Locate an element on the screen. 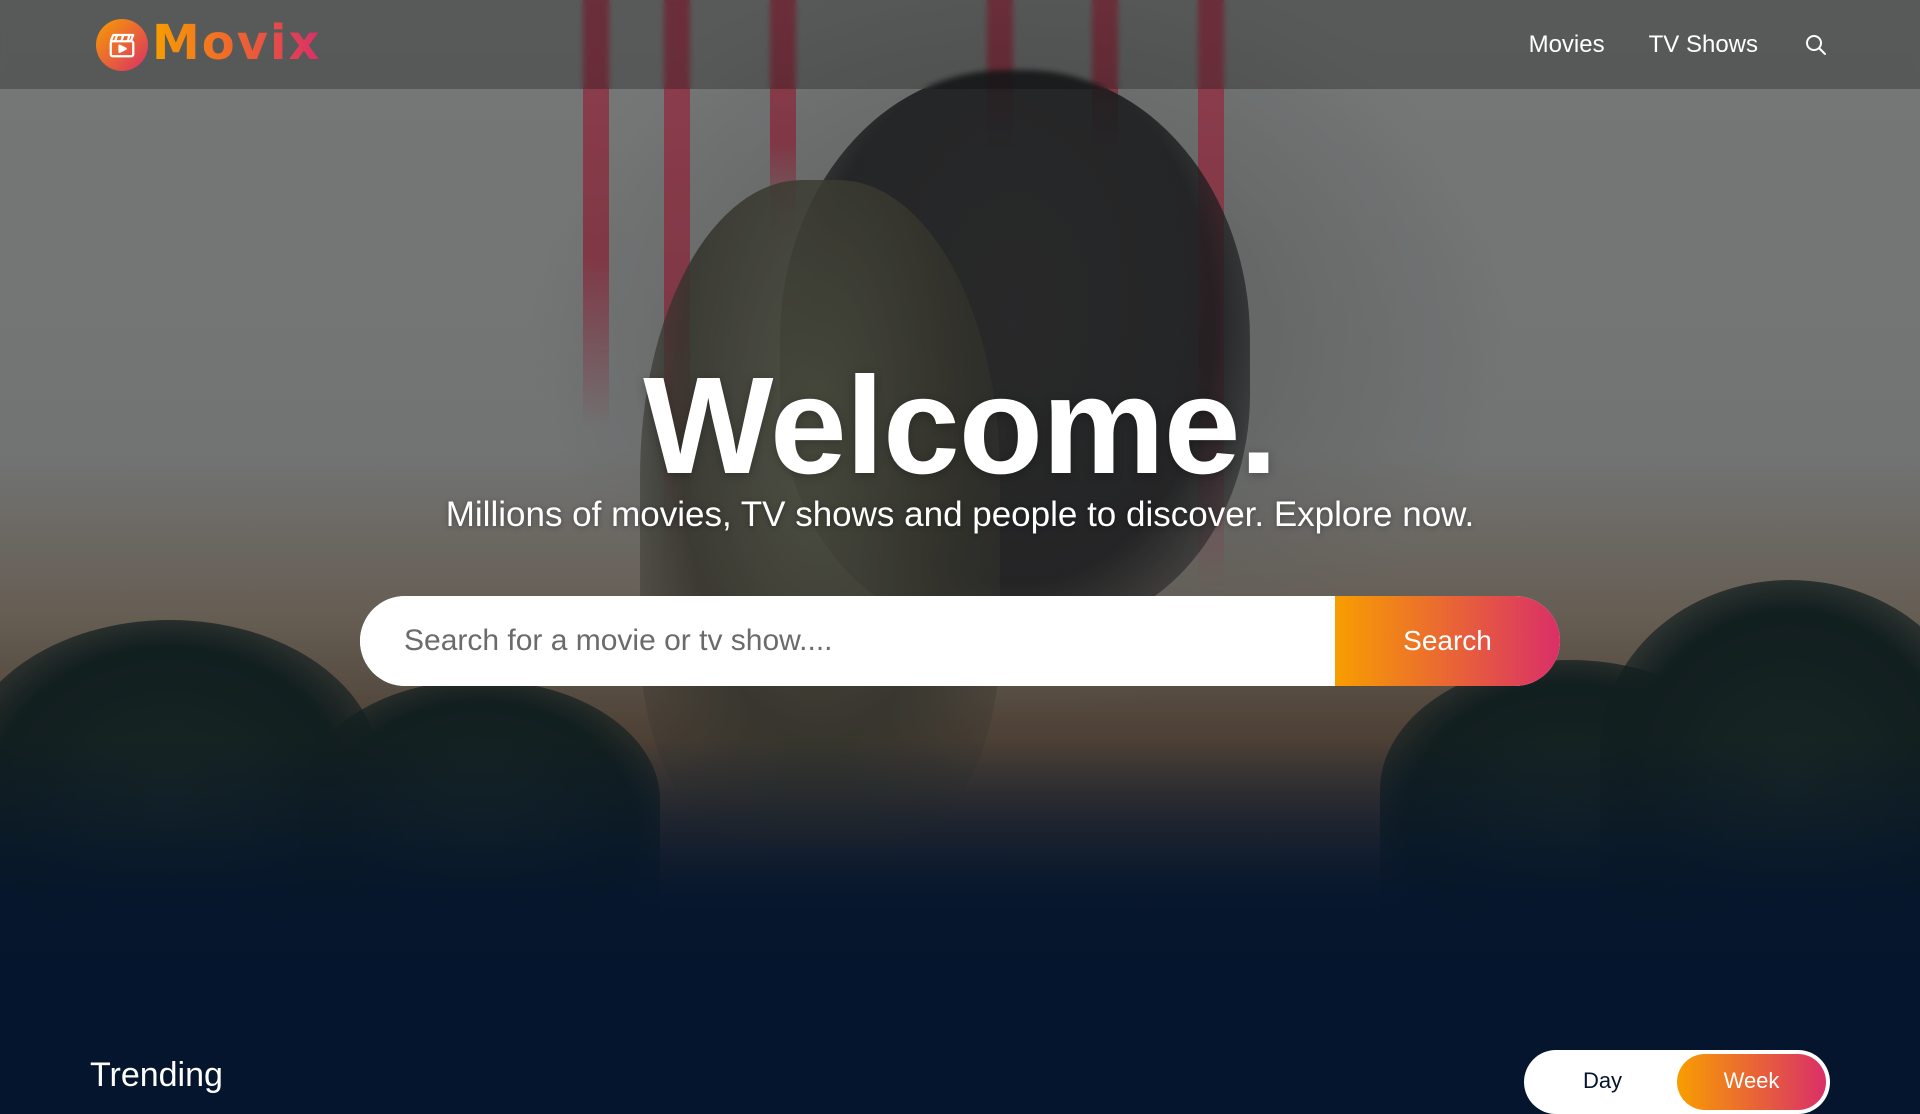 Image resolution: width=1920 pixels, height=1114 pixels. site-header: Movix Movies TV Shows is located at coordinates (960, 44).